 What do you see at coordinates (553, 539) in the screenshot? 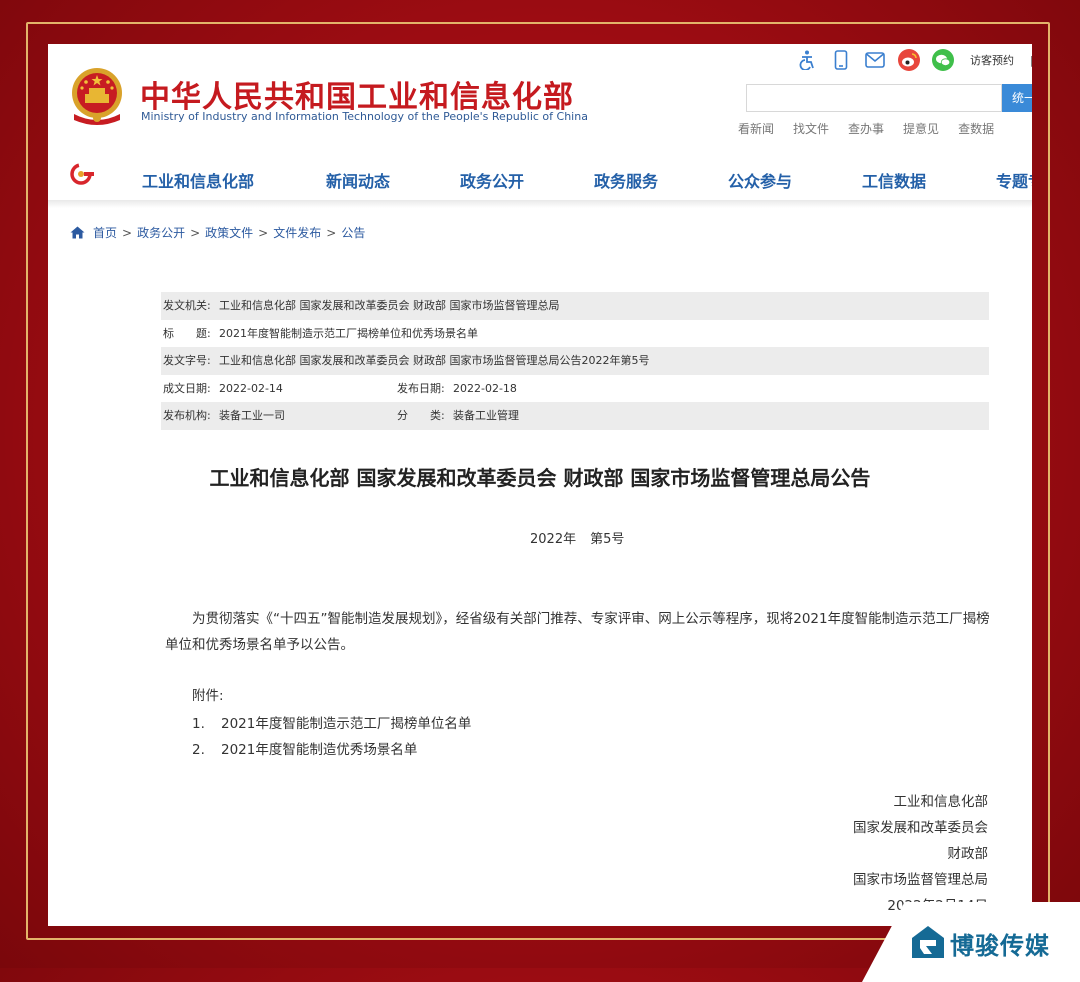
I see `document-year: 2022年` at bounding box center [553, 539].